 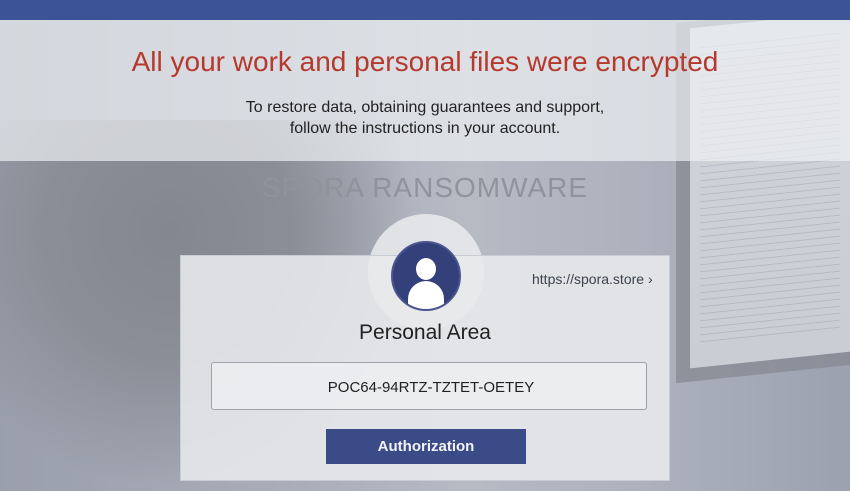 What do you see at coordinates (425, 332) in the screenshot?
I see `personal-area-title: Personal Area` at bounding box center [425, 332].